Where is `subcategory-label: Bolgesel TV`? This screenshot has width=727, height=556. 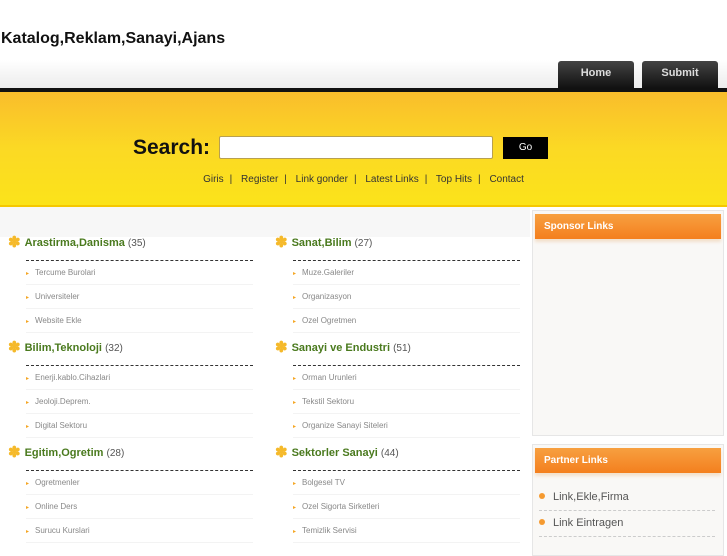 subcategory-label: Bolgesel TV is located at coordinates (324, 482).